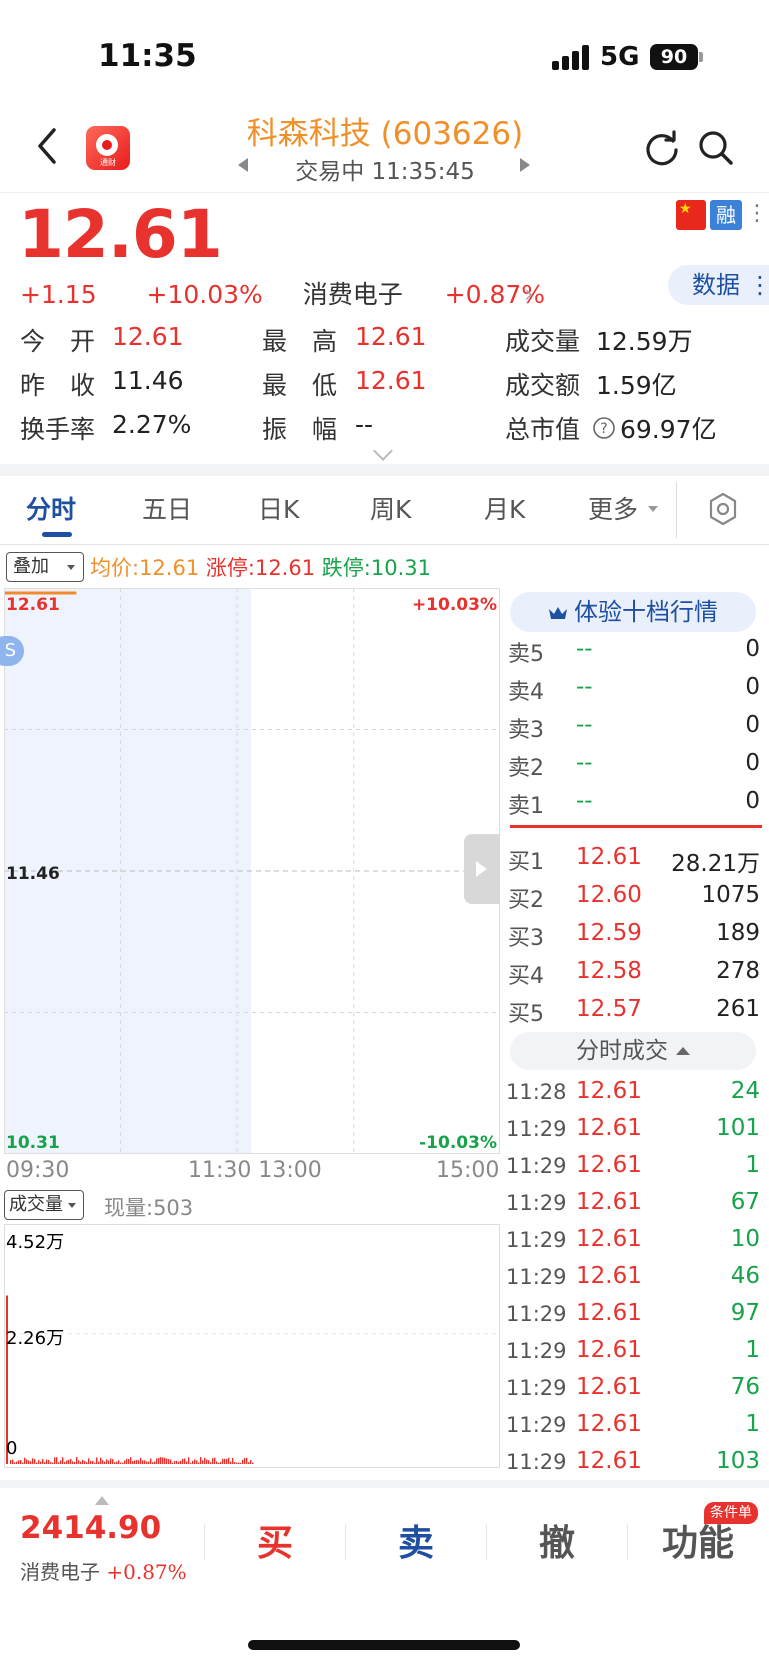 The width and height of the screenshot is (769, 1665). Describe the element at coordinates (526, 806) in the screenshot. I see `ask-label: 卖1` at that location.